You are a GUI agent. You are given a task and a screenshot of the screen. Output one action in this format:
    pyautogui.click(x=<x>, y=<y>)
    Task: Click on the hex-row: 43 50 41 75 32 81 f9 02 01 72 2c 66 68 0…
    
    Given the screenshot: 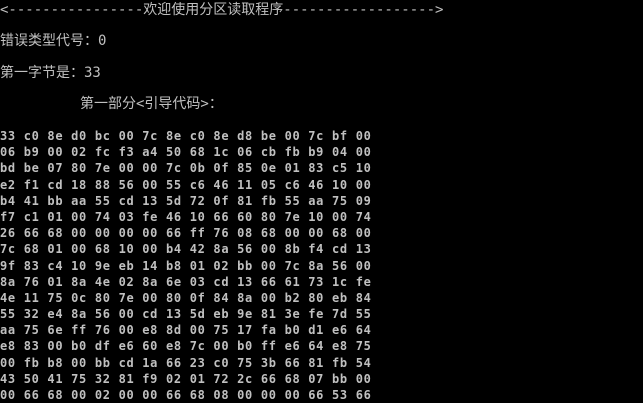 What is the action you would take?
    pyautogui.click(x=186, y=378)
    